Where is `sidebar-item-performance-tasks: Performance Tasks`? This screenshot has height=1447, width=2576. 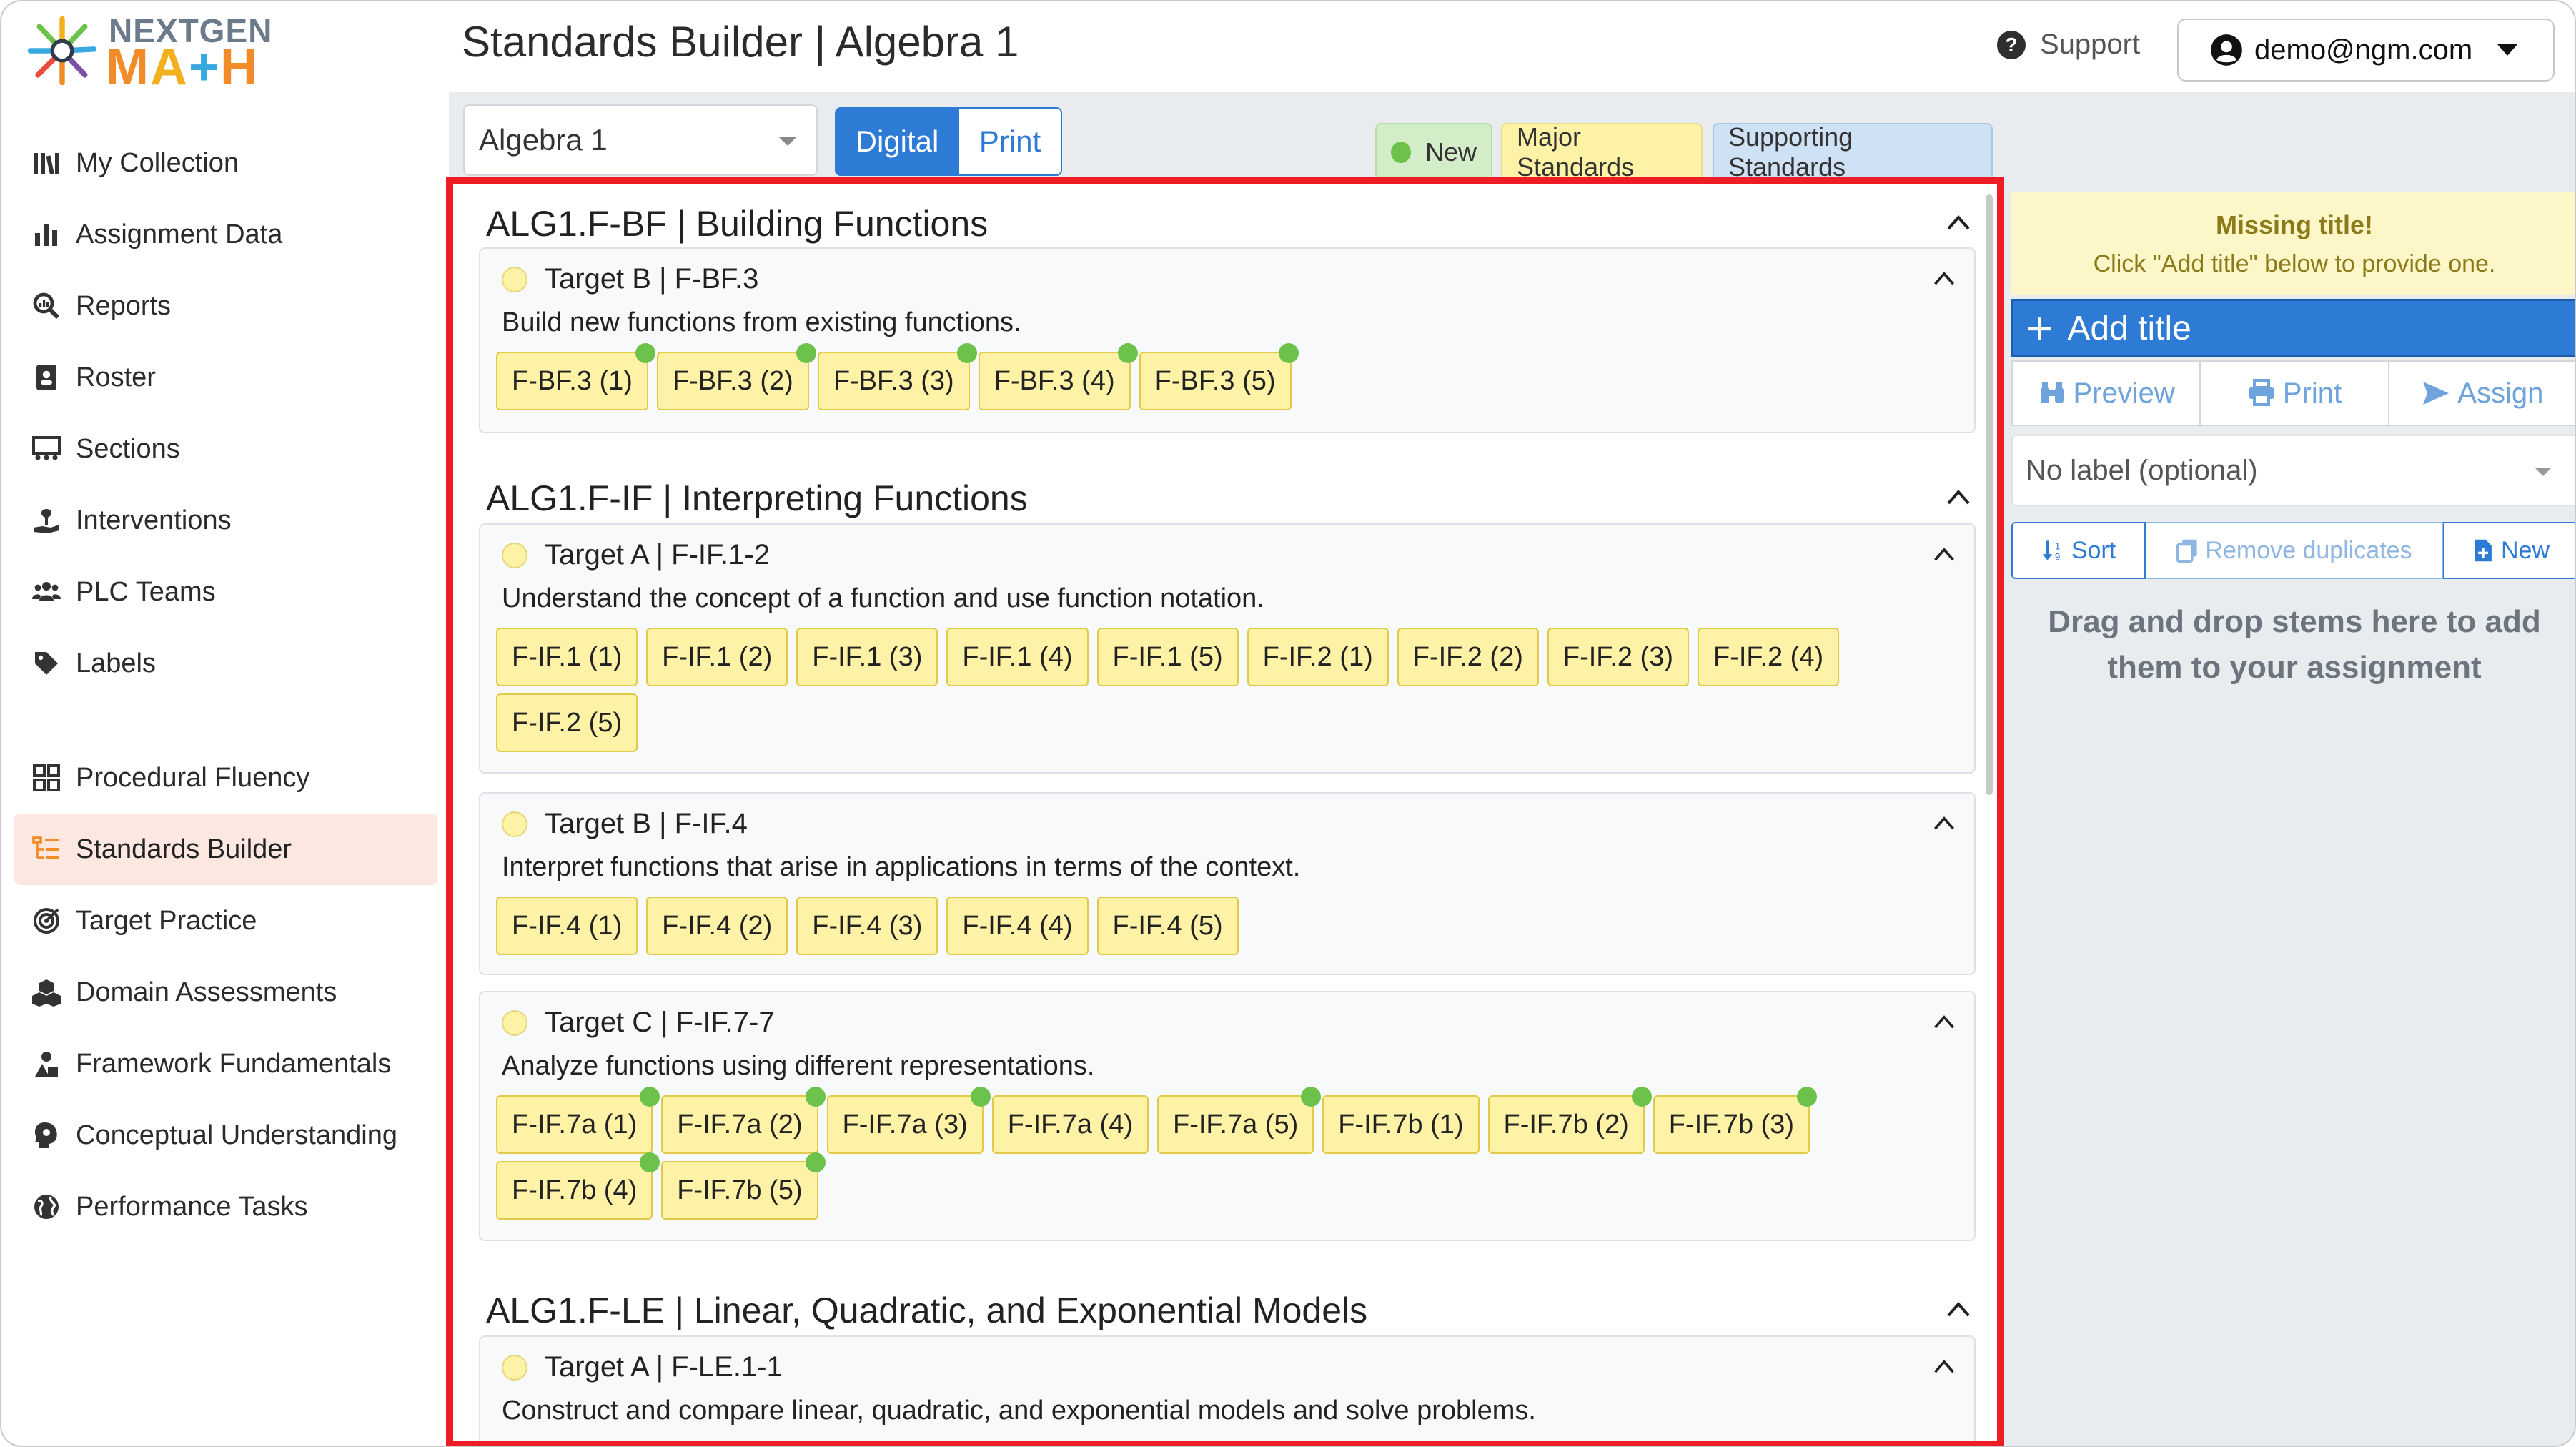 sidebar-item-performance-tasks: Performance Tasks is located at coordinates (226, 1207).